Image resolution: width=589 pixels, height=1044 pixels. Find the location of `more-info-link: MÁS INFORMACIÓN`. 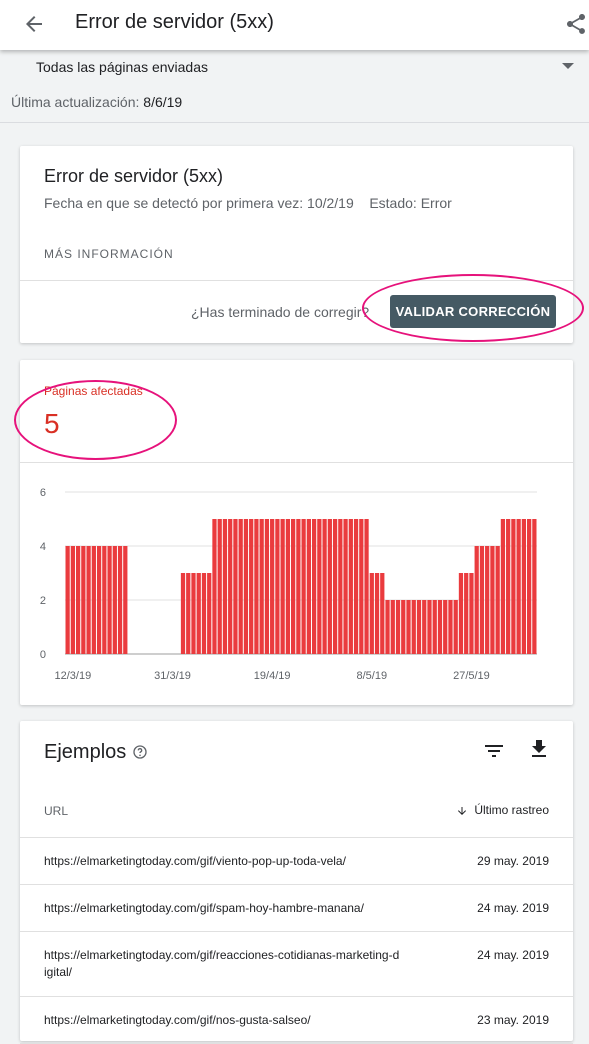

more-info-link: MÁS INFORMACIÓN is located at coordinates (109, 254).